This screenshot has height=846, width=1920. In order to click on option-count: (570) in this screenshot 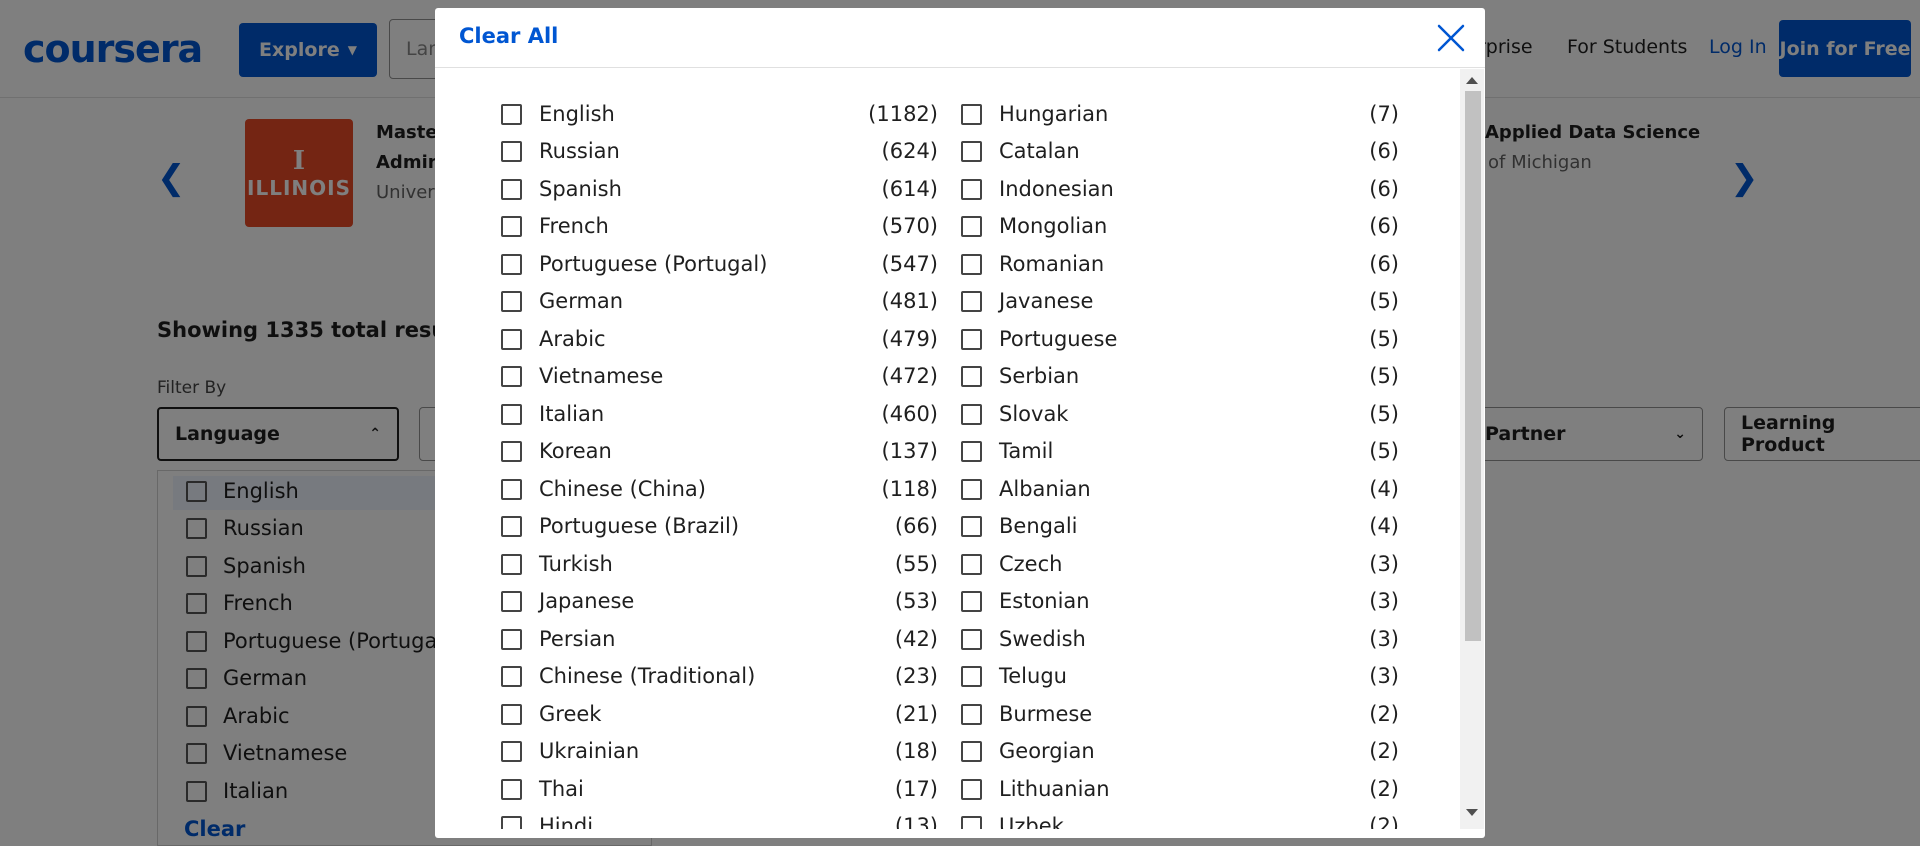, I will do `click(909, 226)`.